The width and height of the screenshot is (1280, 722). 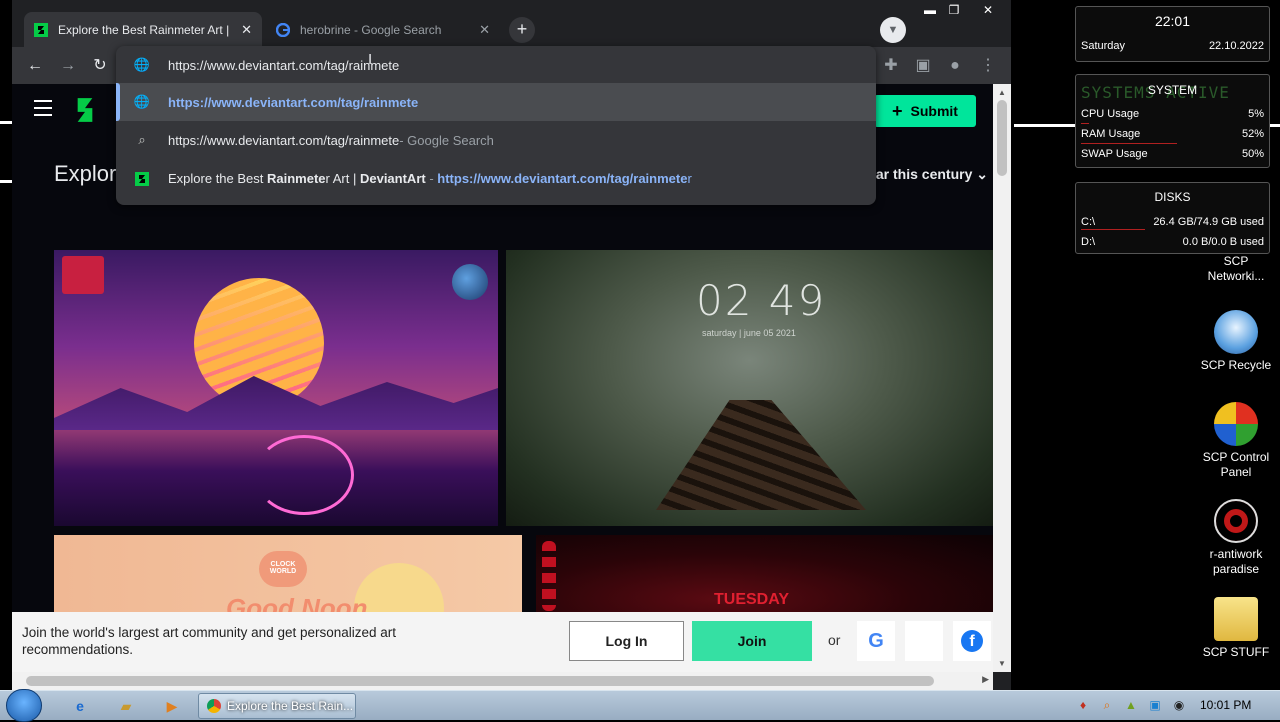 What do you see at coordinates (1236, 441) in the screenshot?
I see `desktop-icon-control-panel: SCP Control Panel` at bounding box center [1236, 441].